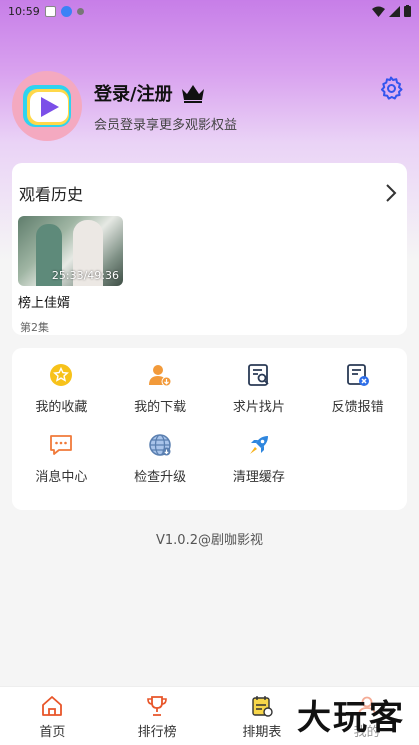  I want to click on version-label: V1.0.2@剧咖影视, so click(209, 540).